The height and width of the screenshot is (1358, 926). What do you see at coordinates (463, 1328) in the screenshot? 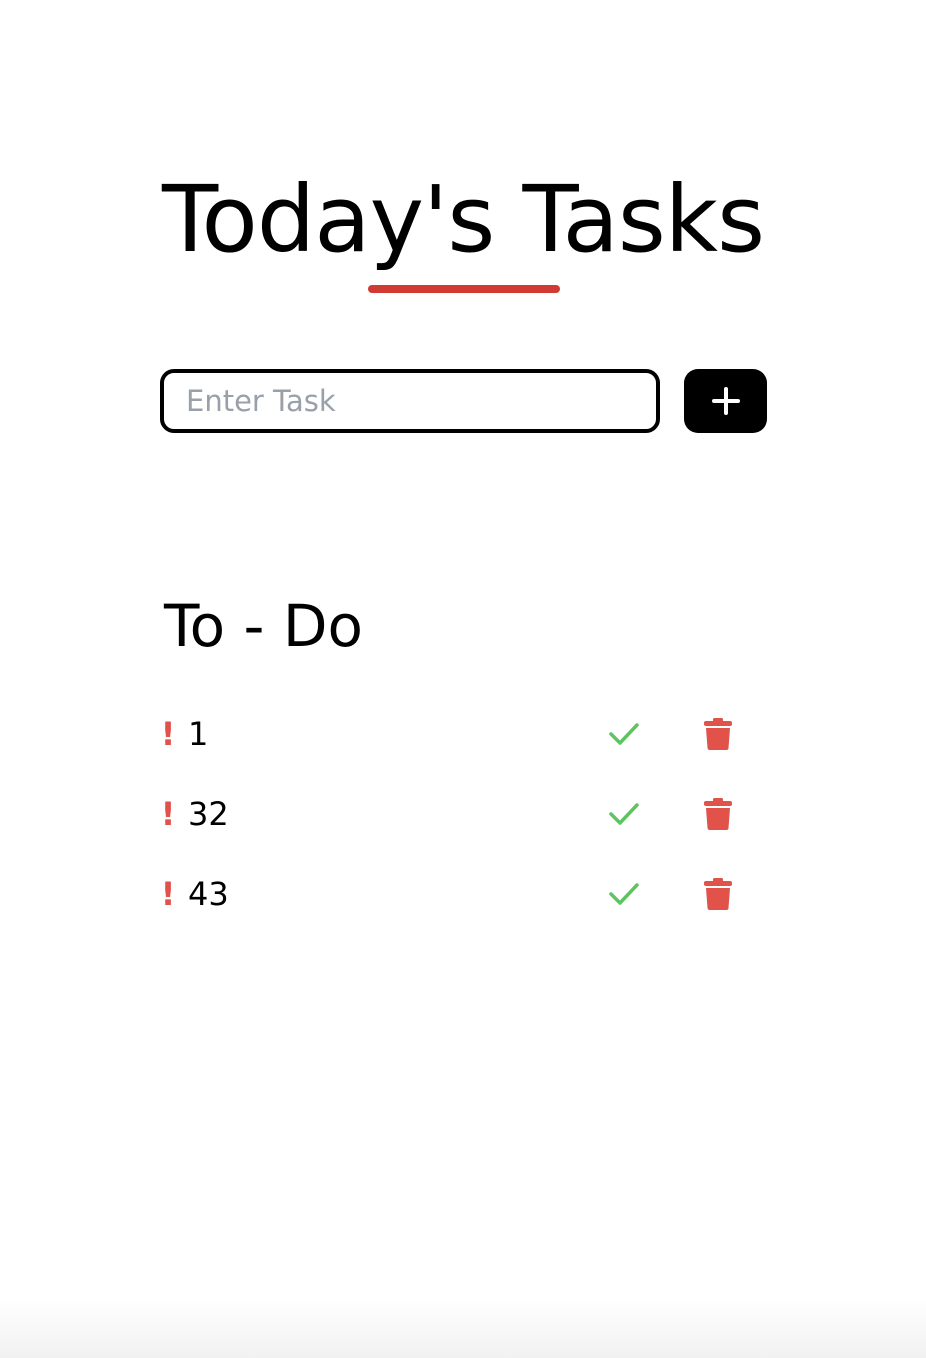
I see `bottom-fade` at bounding box center [463, 1328].